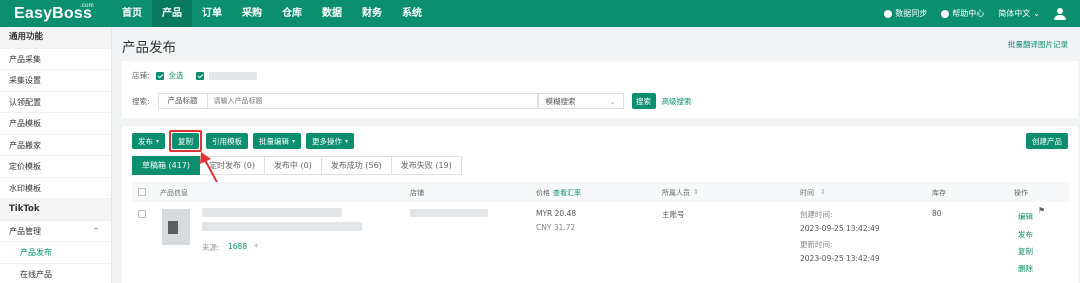 Image resolution: width=1080 pixels, height=283 pixels. I want to click on tab-failed: 发布失败 (19), so click(426, 165).